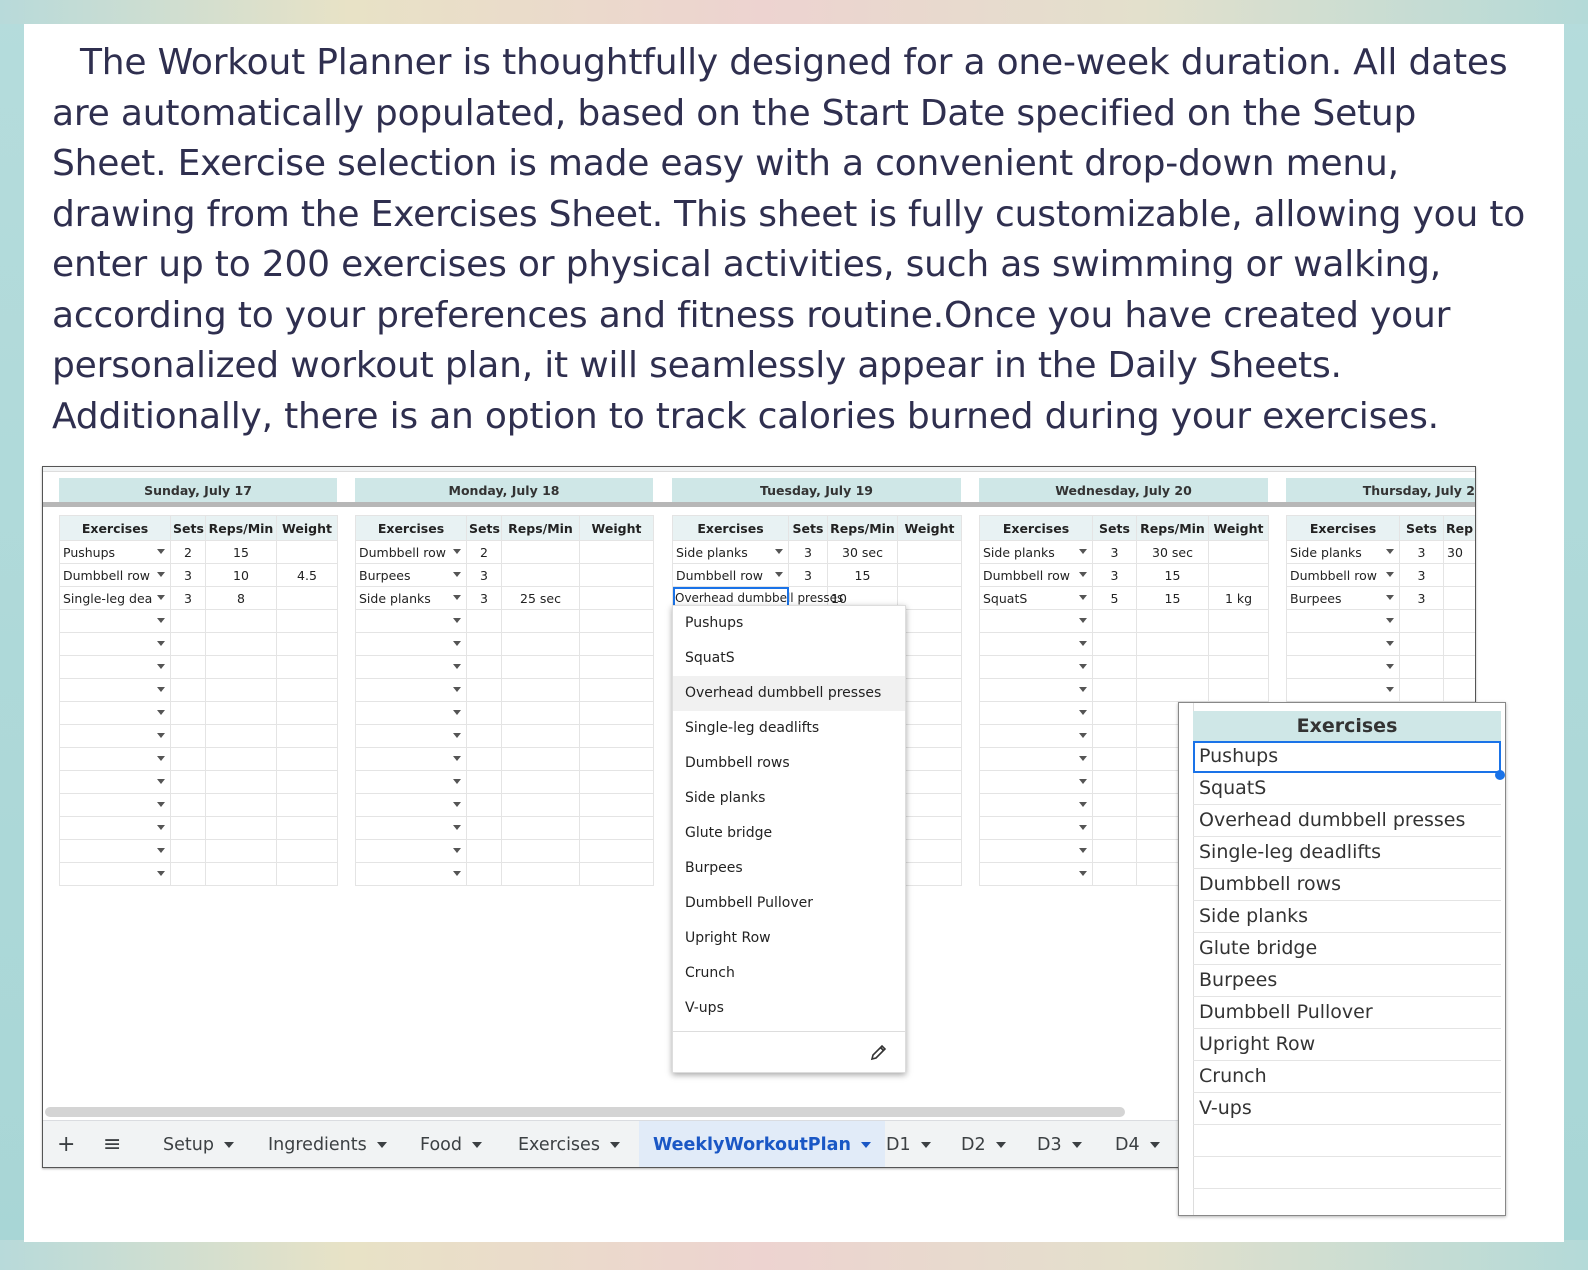  What do you see at coordinates (862, 575) in the screenshot?
I see `reps-cell: 15` at bounding box center [862, 575].